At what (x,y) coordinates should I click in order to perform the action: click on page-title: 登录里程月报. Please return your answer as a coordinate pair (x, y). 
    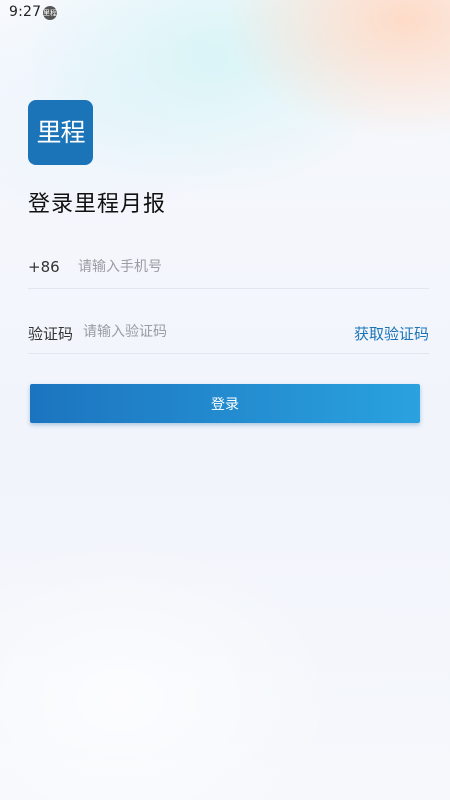
    Looking at the image, I should click on (97, 204).